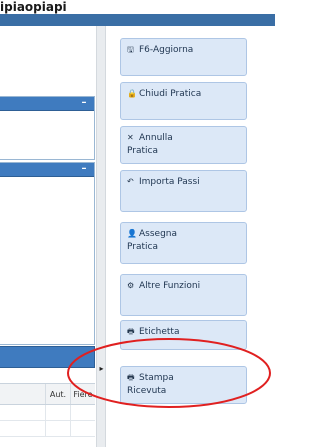 This screenshot has width=320, height=447. What do you see at coordinates (170, 94) in the screenshot?
I see `button-label: Chiudi Pratica` at bounding box center [170, 94].